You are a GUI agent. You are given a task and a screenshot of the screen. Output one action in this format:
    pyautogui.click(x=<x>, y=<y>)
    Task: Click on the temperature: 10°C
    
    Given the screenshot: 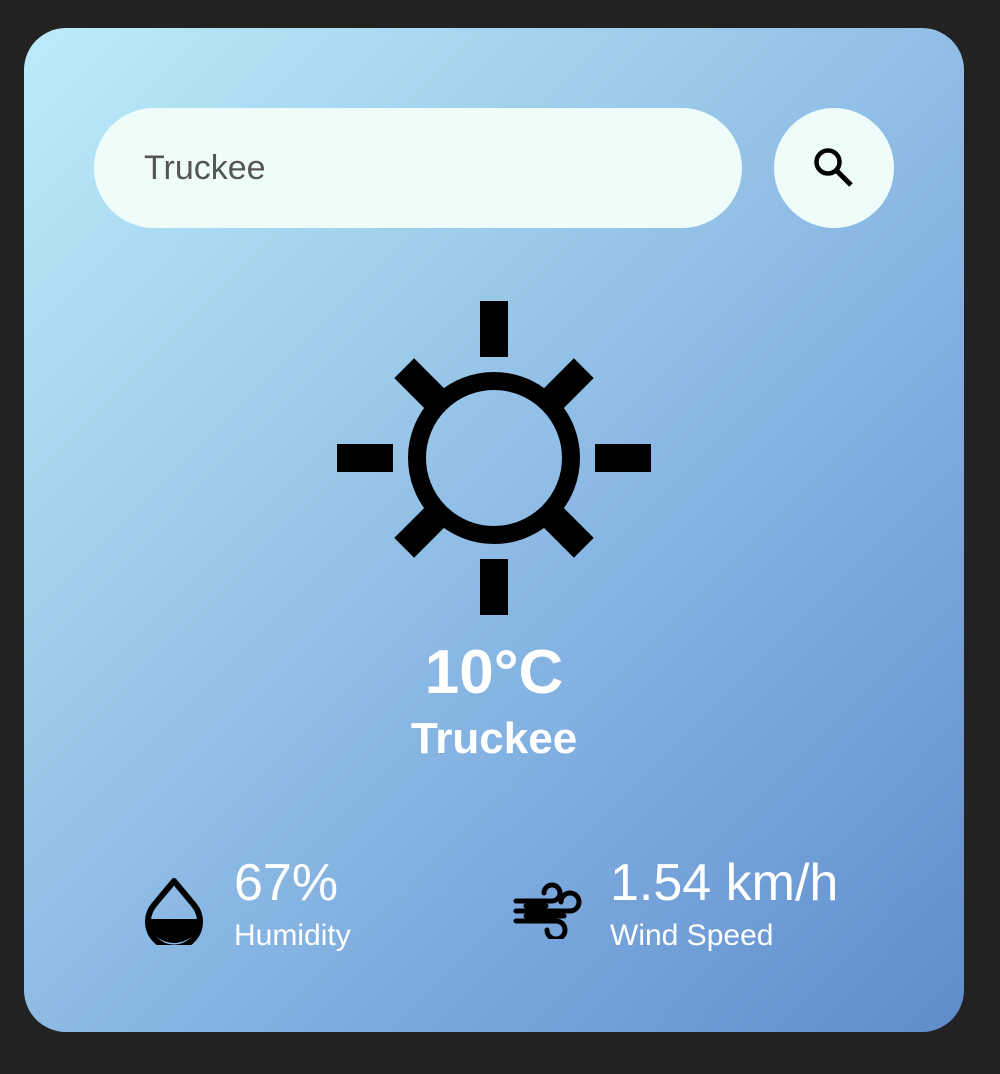 What is the action you would take?
    pyautogui.click(x=494, y=672)
    